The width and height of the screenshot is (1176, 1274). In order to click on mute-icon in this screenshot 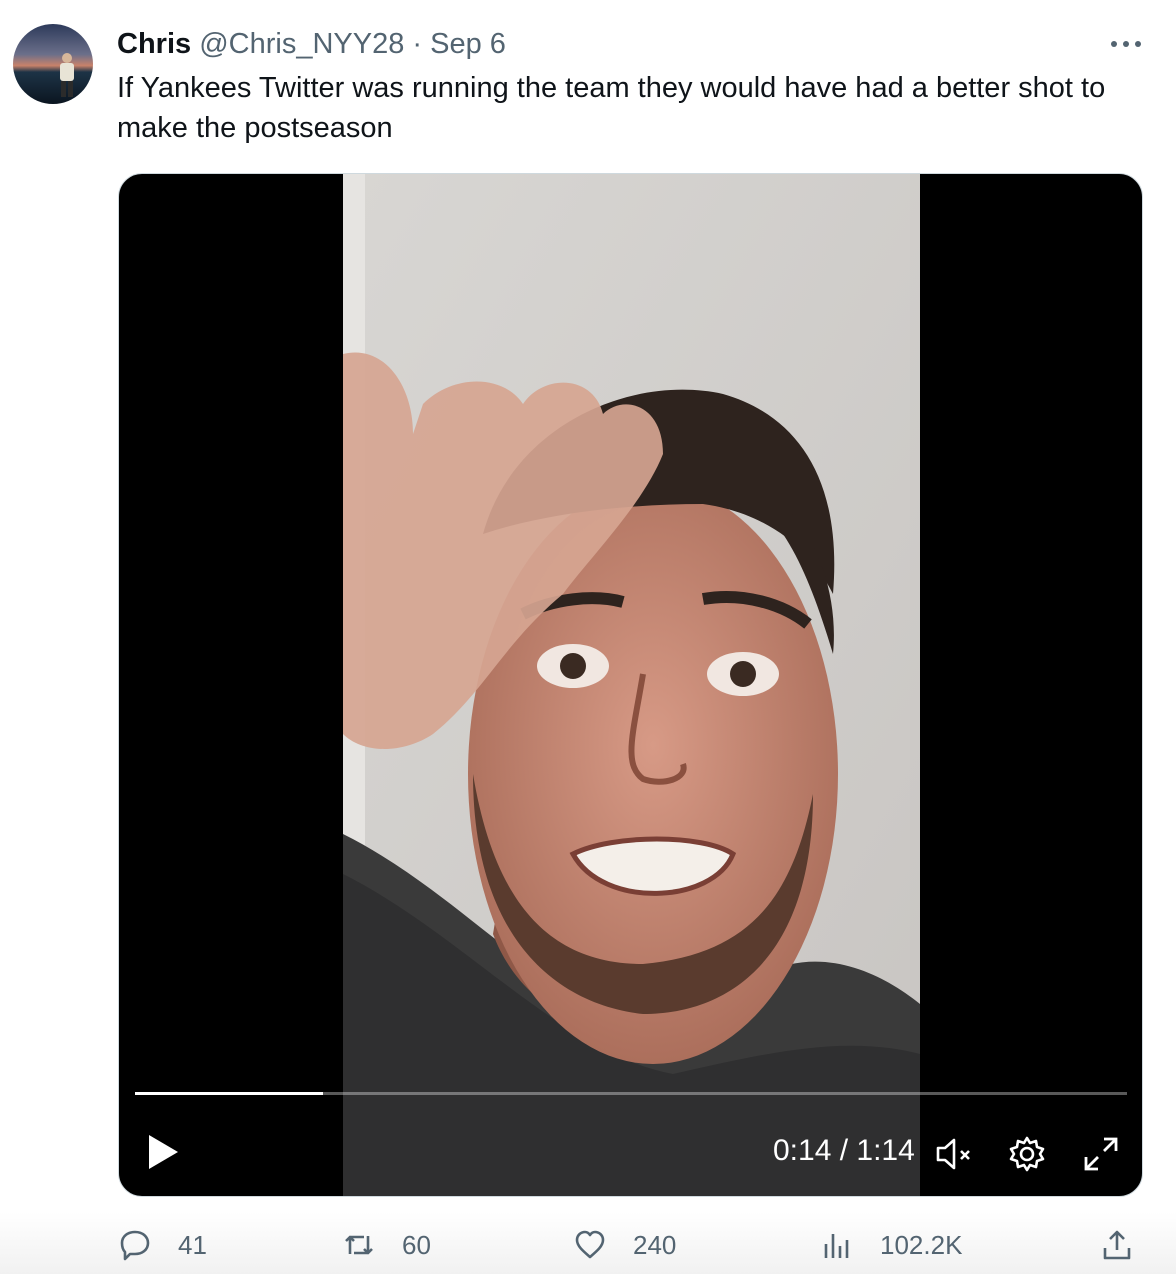, I will do `click(954, 1154)`.